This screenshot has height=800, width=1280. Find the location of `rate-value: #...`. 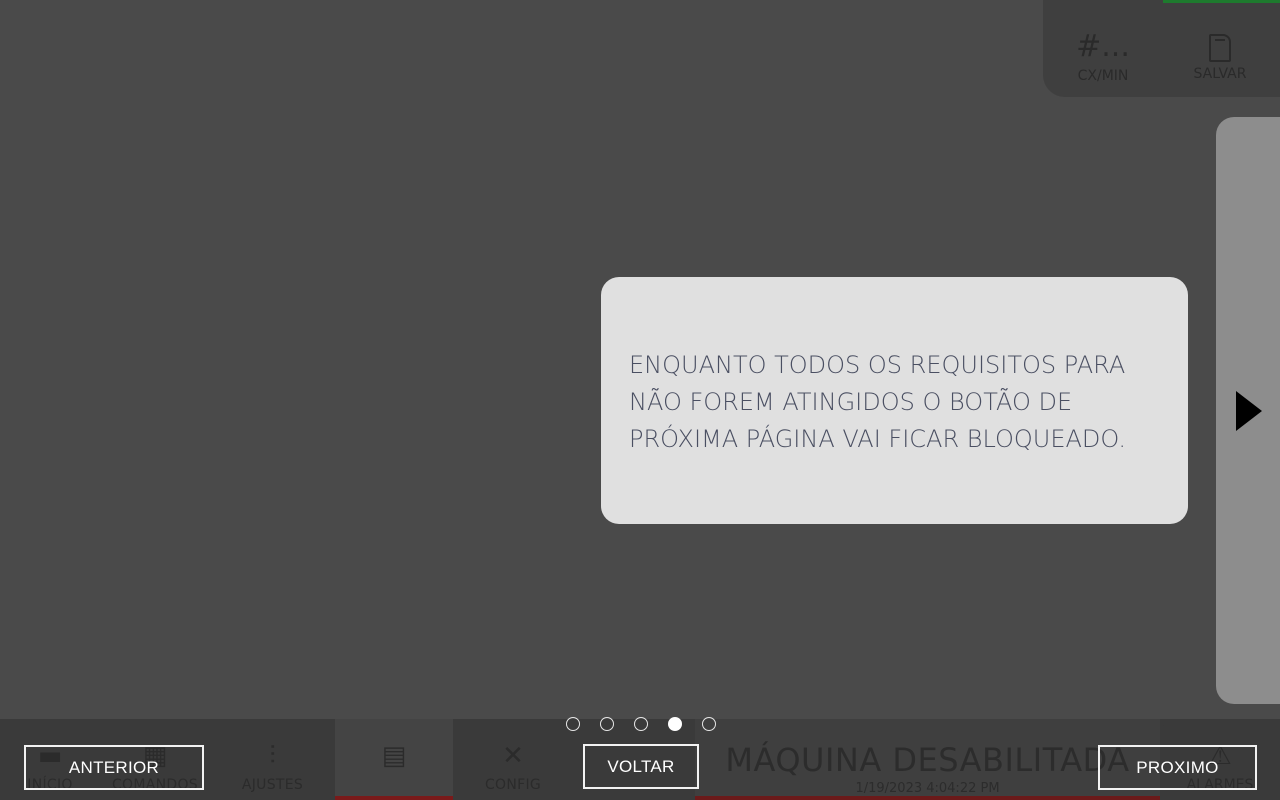

rate-value: #... is located at coordinates (1103, 46).